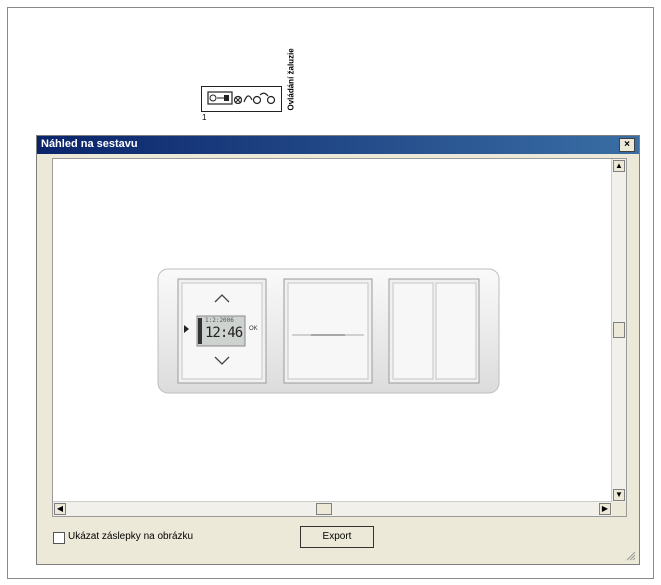 This screenshot has width=661, height=585. What do you see at coordinates (619, 495) in the screenshot?
I see `scroll-down-button: ▼` at bounding box center [619, 495].